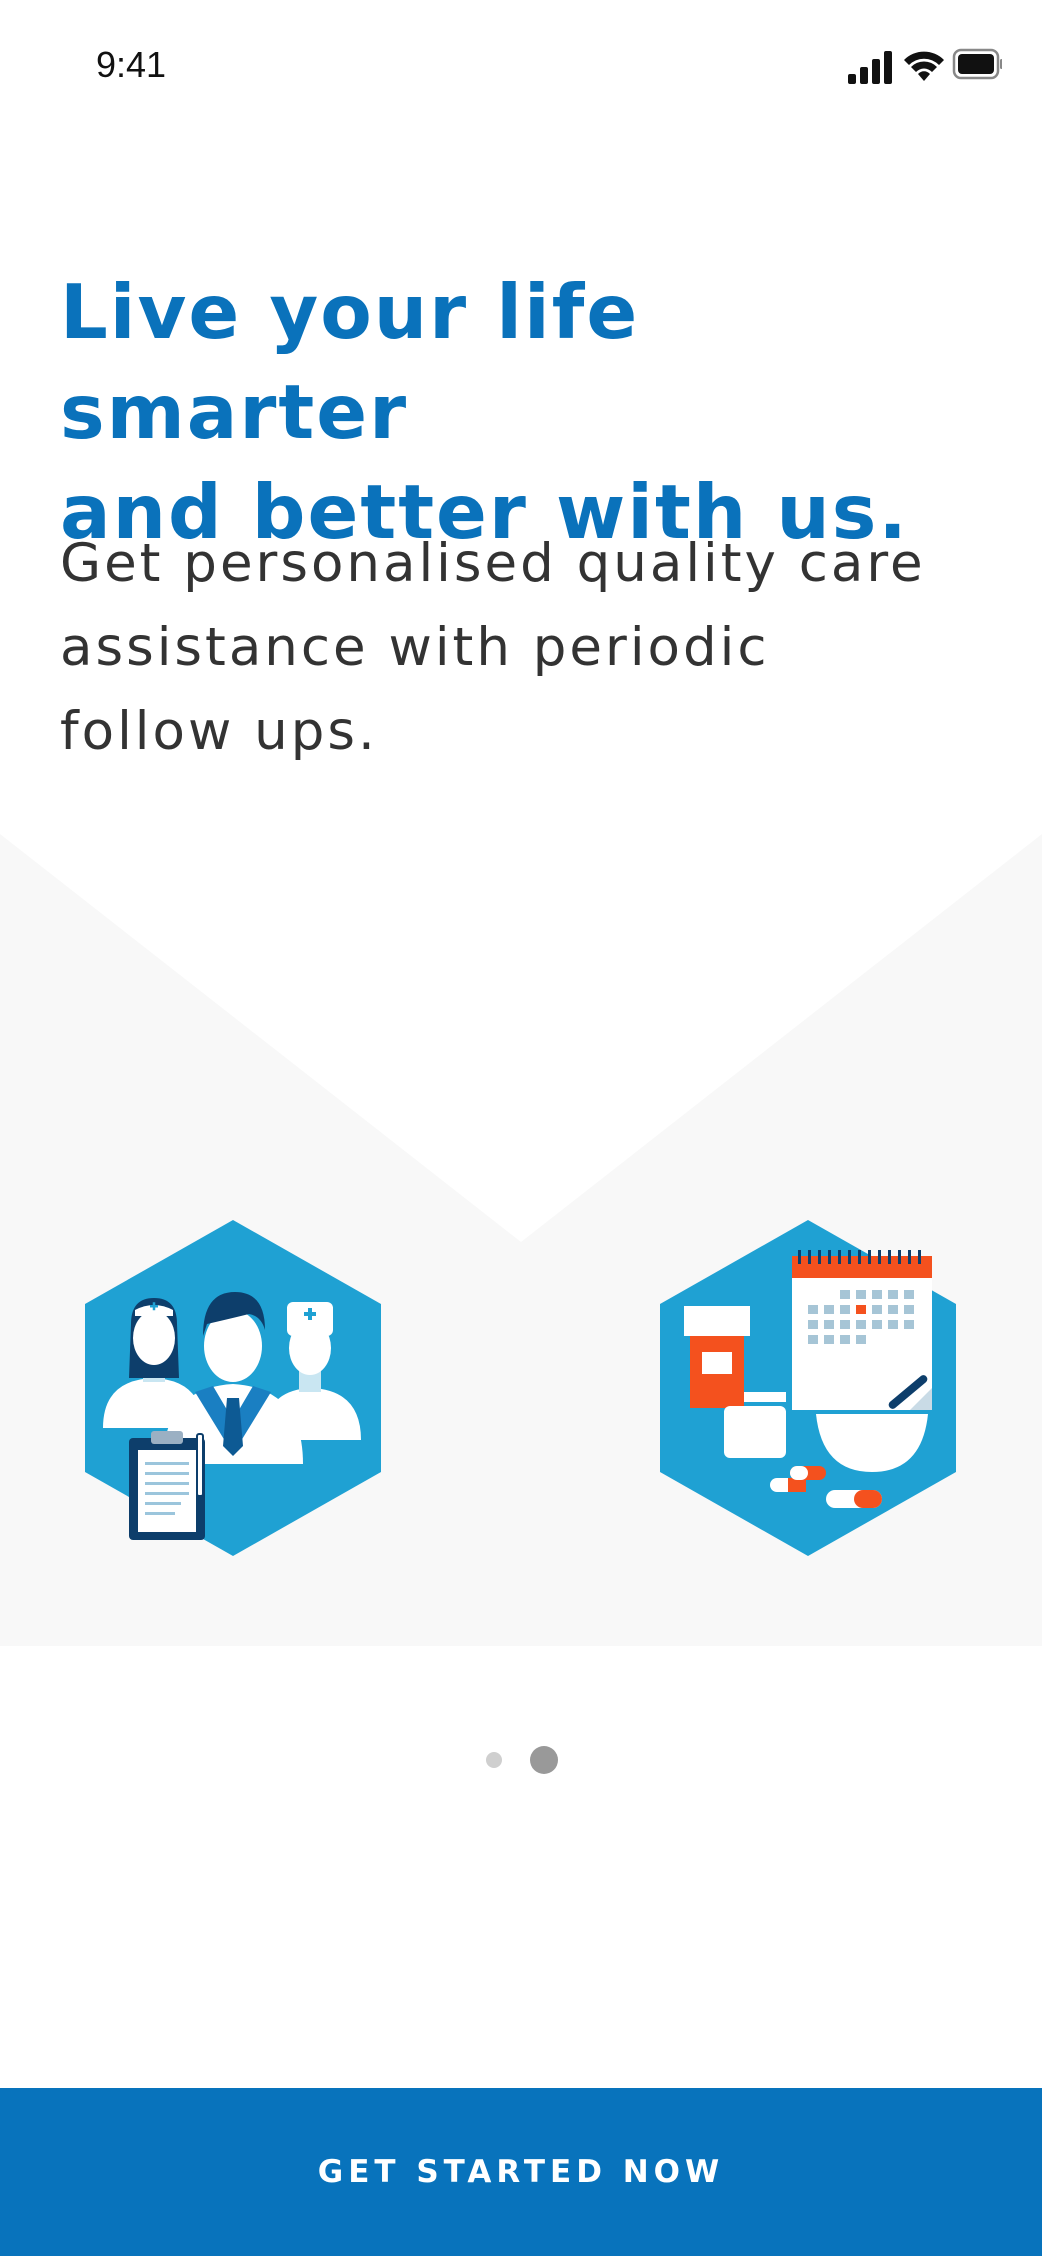 This screenshot has height=2256, width=1042. I want to click on subtitle-line-3: follow ups., so click(219, 731).